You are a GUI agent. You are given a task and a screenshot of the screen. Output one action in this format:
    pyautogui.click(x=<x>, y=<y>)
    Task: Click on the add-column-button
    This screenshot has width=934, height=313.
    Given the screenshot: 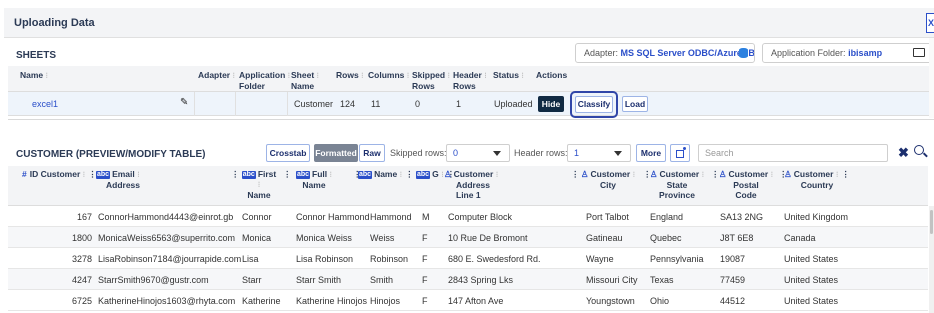 What is the action you would take?
    pyautogui.click(x=680, y=153)
    